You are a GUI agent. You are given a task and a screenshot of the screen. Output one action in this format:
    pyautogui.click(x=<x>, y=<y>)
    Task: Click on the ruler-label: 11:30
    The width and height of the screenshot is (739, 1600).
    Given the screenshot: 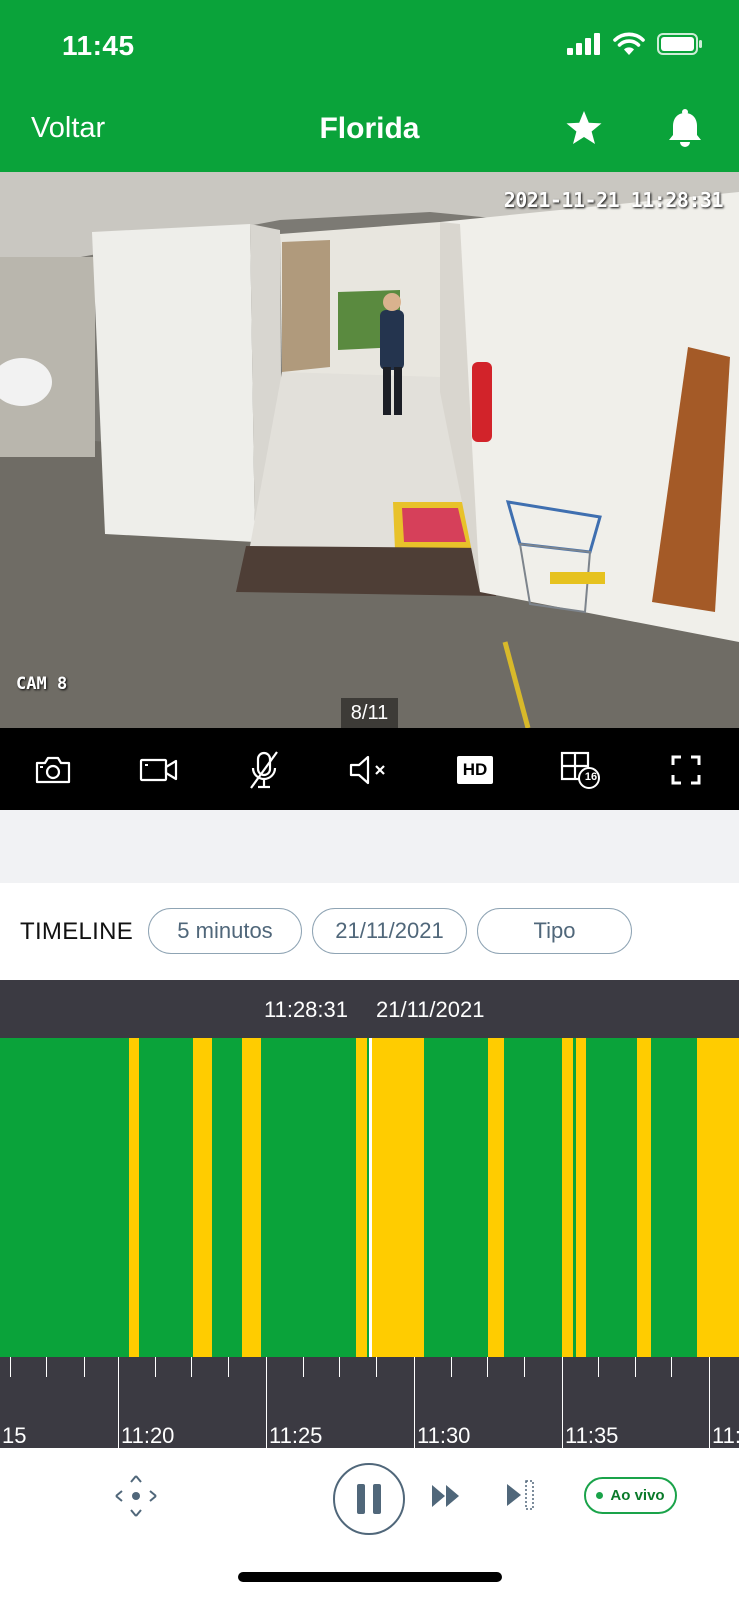 What is the action you would take?
    pyautogui.click(x=444, y=1435)
    